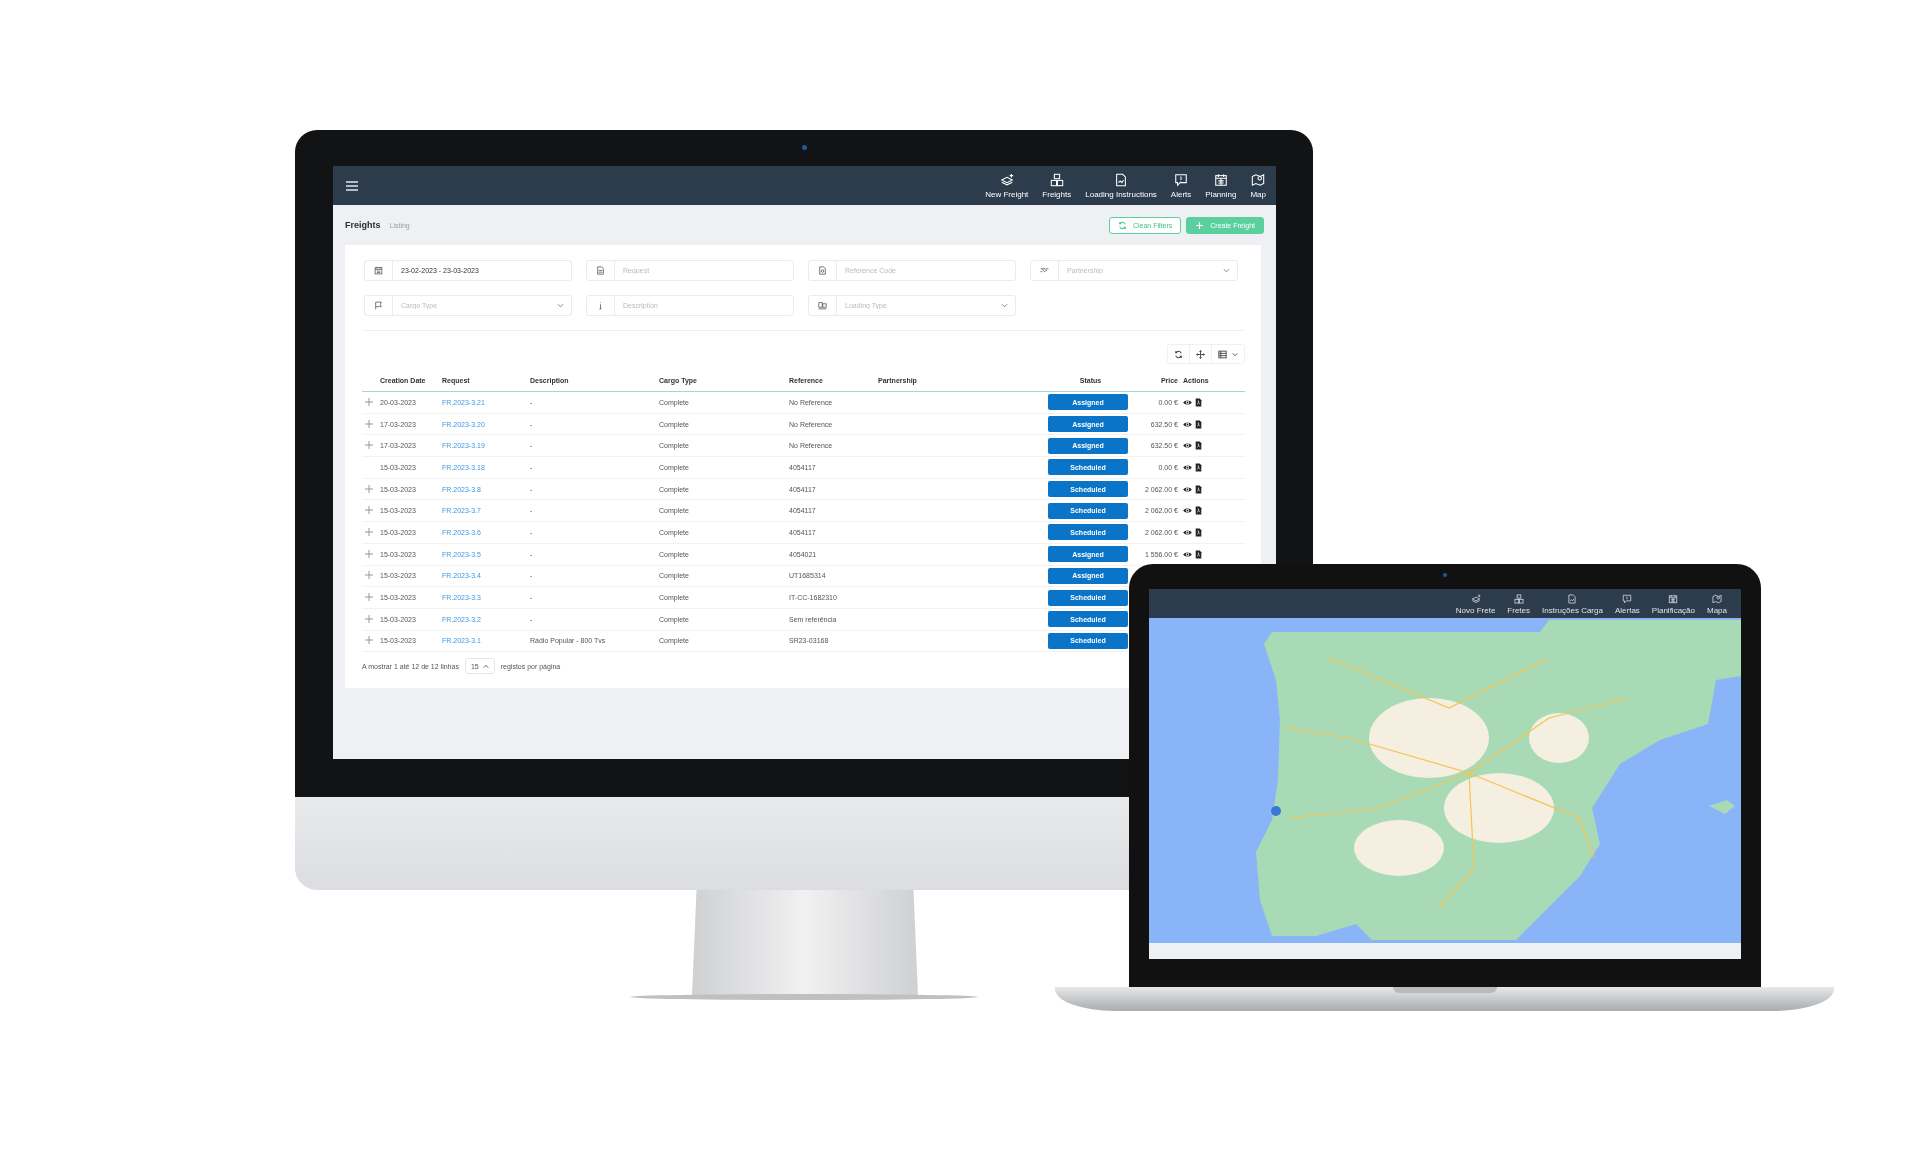 This screenshot has width=1920, height=1152. What do you see at coordinates (1221, 194) in the screenshot?
I see `nav-label: Planning` at bounding box center [1221, 194].